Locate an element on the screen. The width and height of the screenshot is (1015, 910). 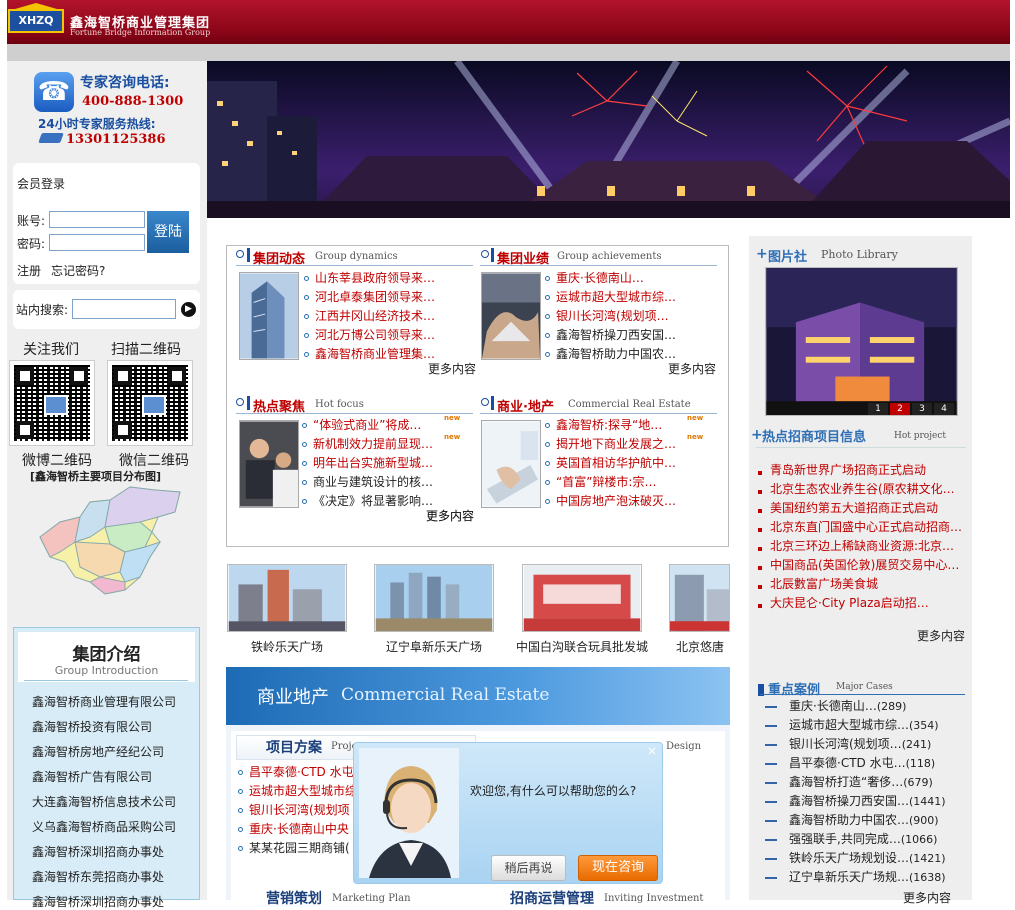
plan-title: 项目方案 is located at coordinates (294, 747).